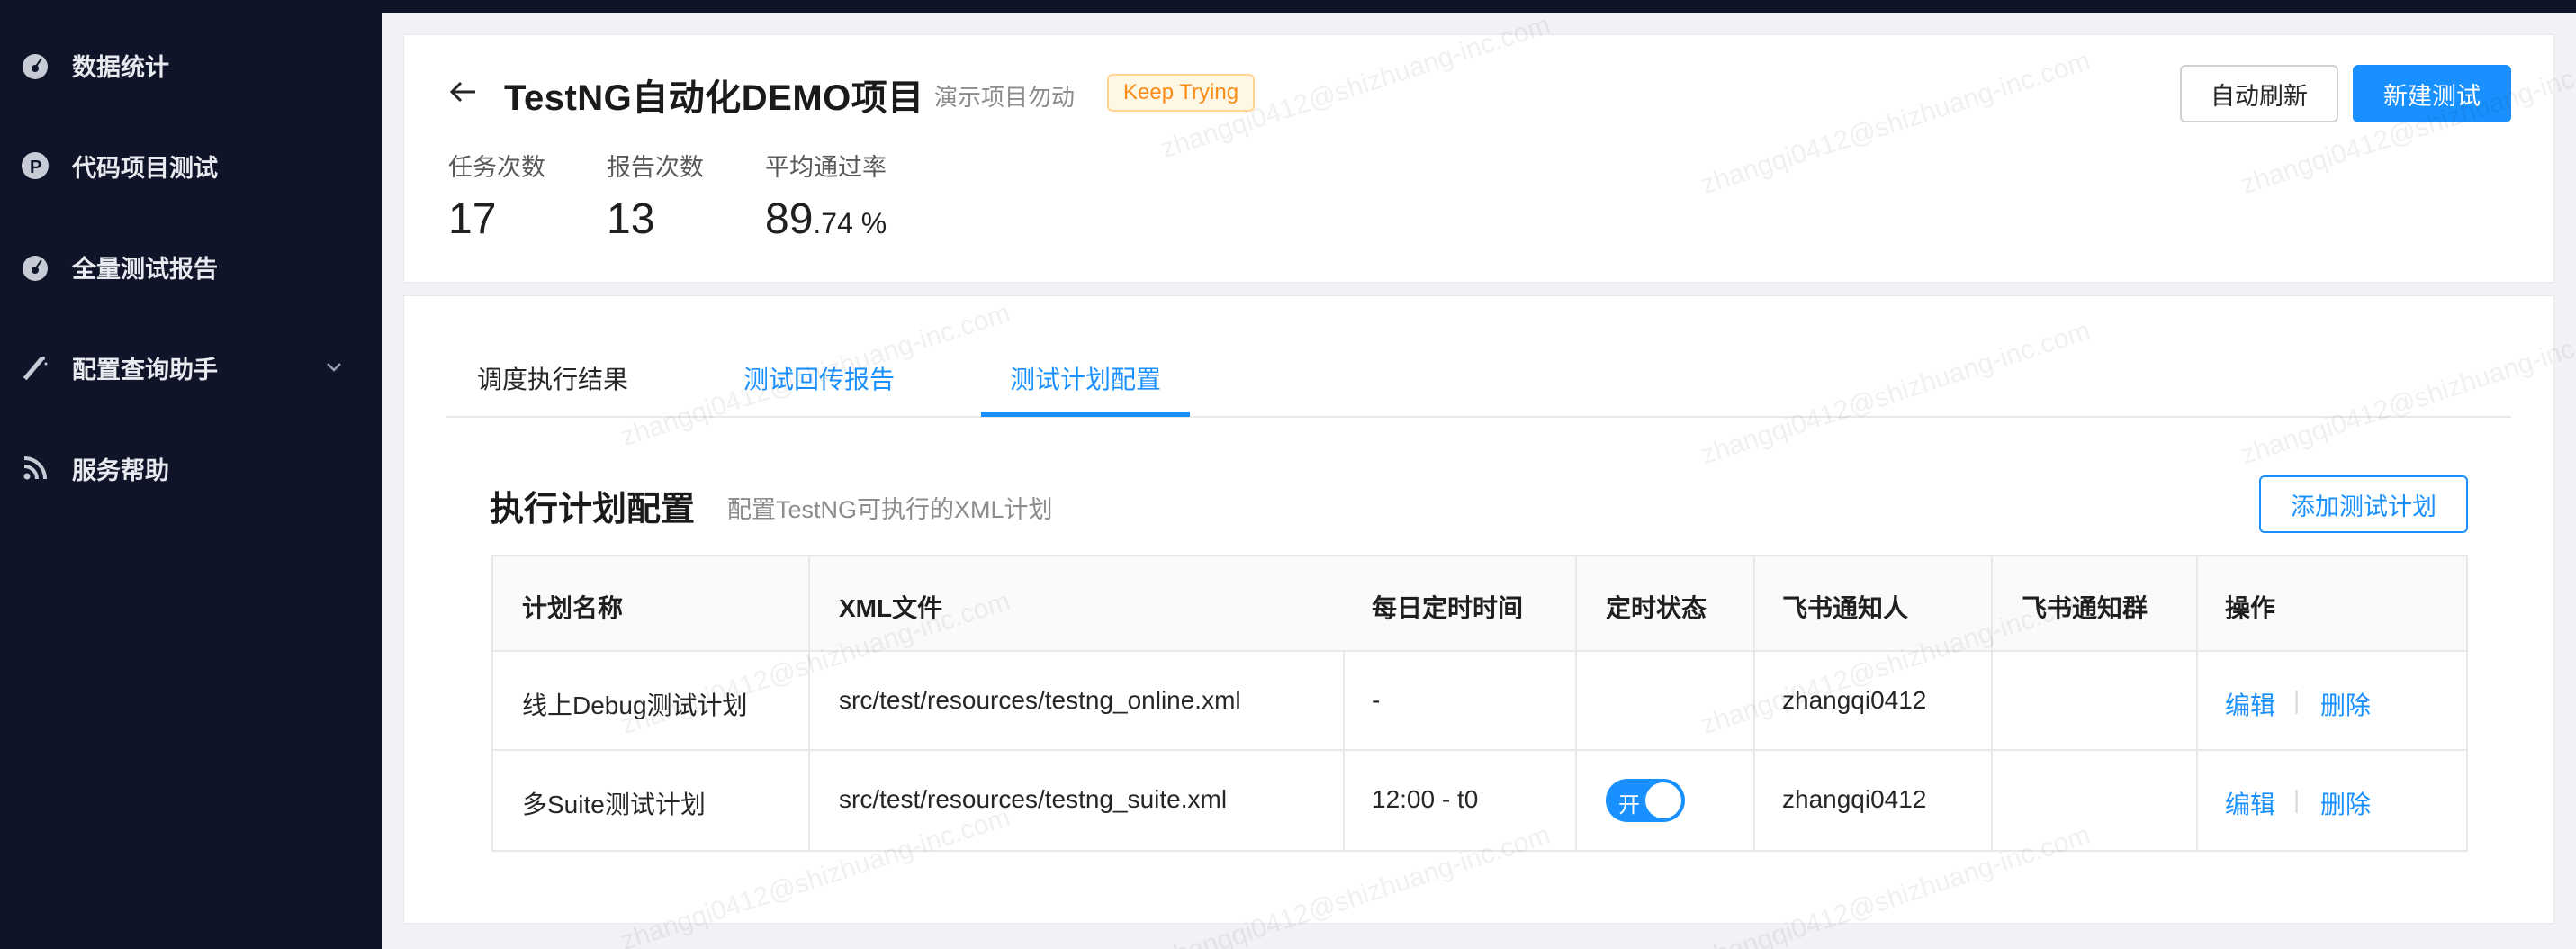  What do you see at coordinates (472, 219) in the screenshot?
I see `stat-value-task-count: 17` at bounding box center [472, 219].